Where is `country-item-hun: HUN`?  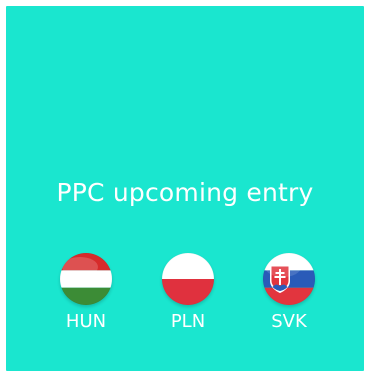
country-item-hun: HUN is located at coordinates (86, 293).